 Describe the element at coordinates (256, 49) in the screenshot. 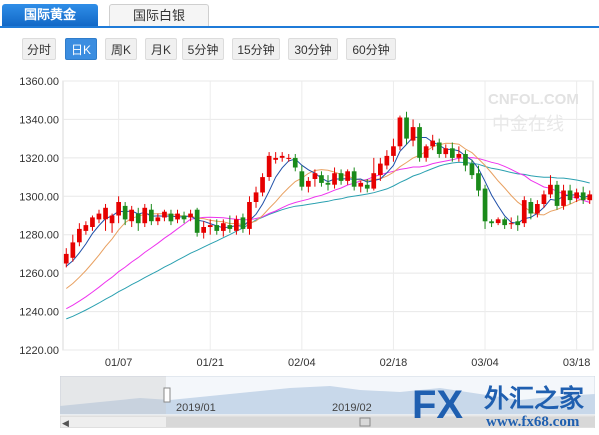

I see `period-button-15min: 15分钟` at that location.